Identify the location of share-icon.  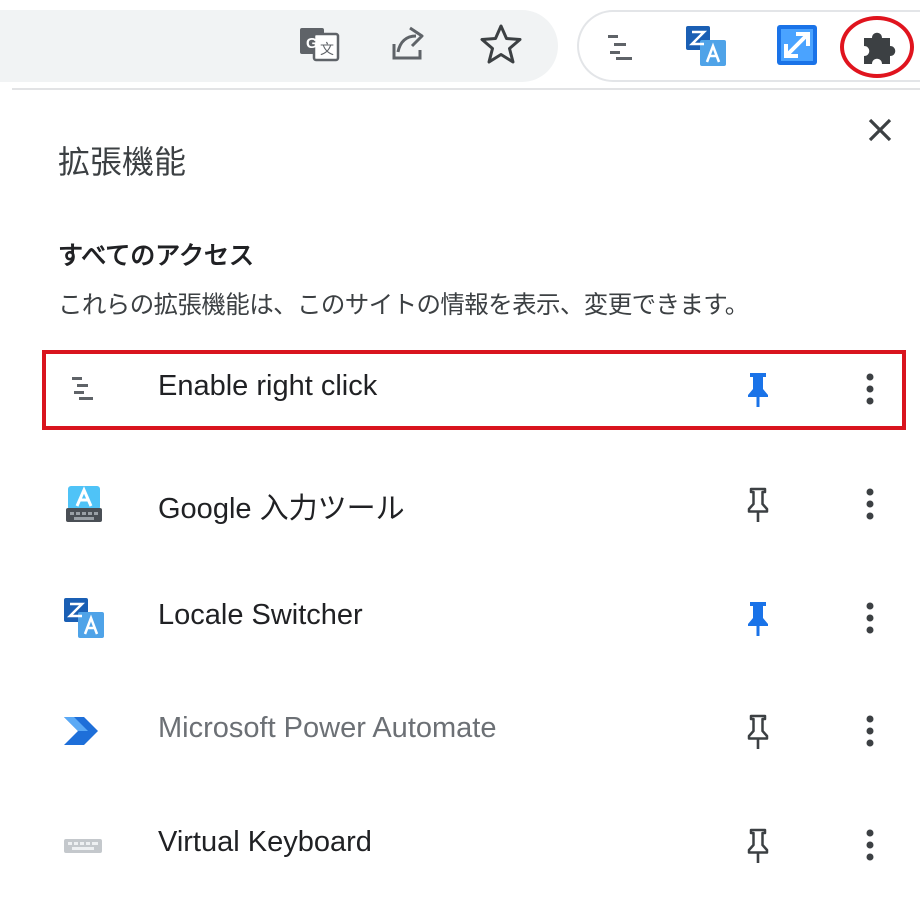
(408, 44).